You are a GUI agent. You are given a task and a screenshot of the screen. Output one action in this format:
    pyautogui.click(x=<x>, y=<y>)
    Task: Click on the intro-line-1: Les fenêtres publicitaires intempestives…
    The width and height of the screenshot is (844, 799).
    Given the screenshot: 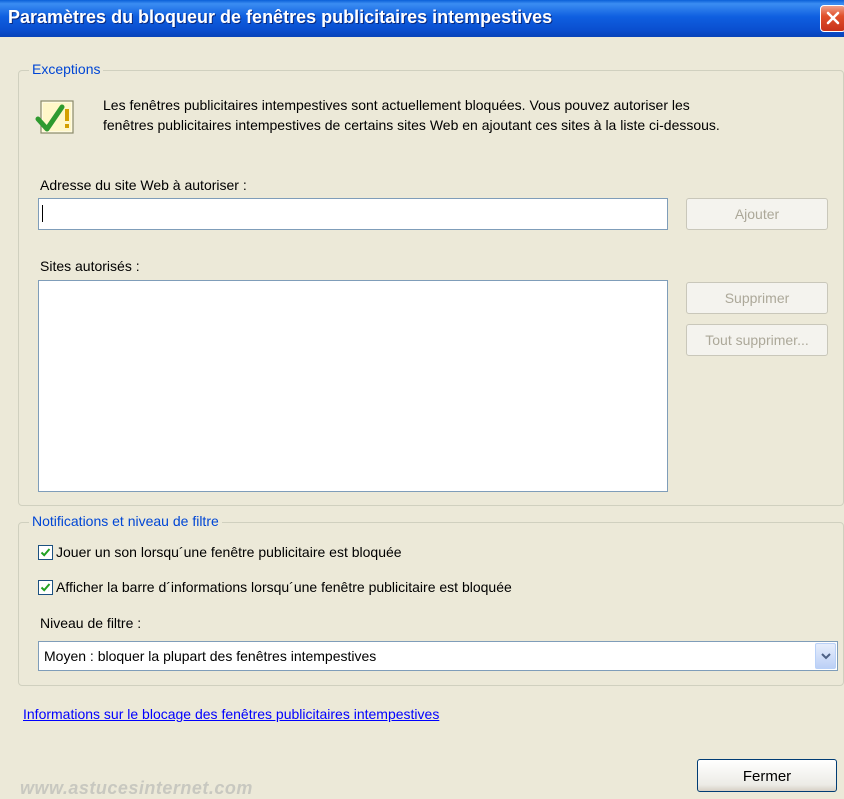 What is the action you would take?
    pyautogui.click(x=396, y=105)
    